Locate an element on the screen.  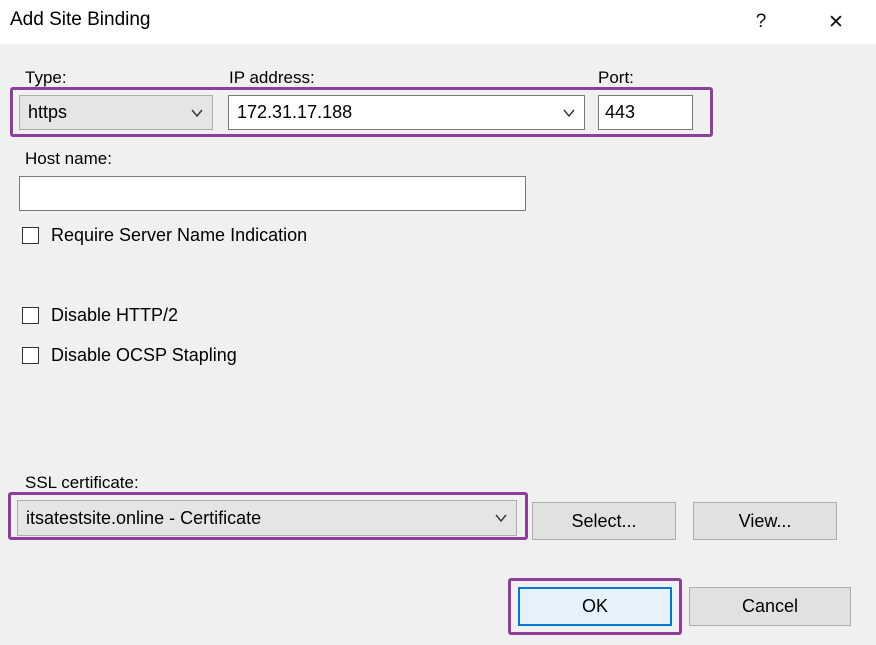
type-dropdown: https is located at coordinates (116, 112).